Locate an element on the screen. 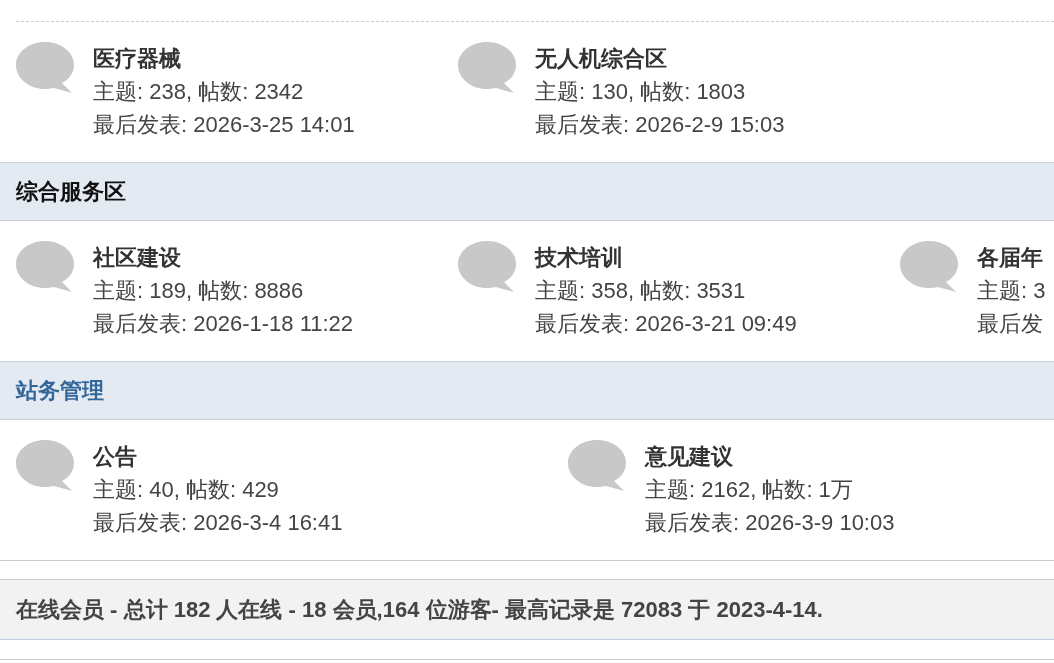 Image resolution: width=1054 pixels, height=663 pixels. forum-stats: 主题: 130, 帖数: 1803 is located at coordinates (640, 92).